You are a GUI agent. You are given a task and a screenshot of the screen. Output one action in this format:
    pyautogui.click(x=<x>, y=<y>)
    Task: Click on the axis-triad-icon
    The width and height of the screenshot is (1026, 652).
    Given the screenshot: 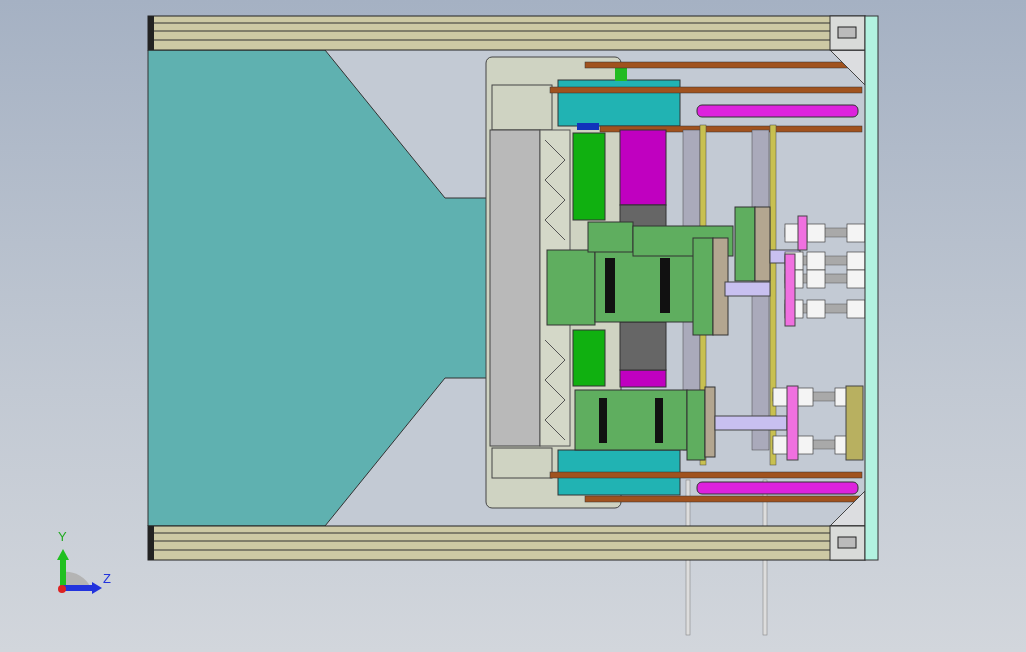 What is the action you would take?
    pyautogui.click(x=79, y=571)
    